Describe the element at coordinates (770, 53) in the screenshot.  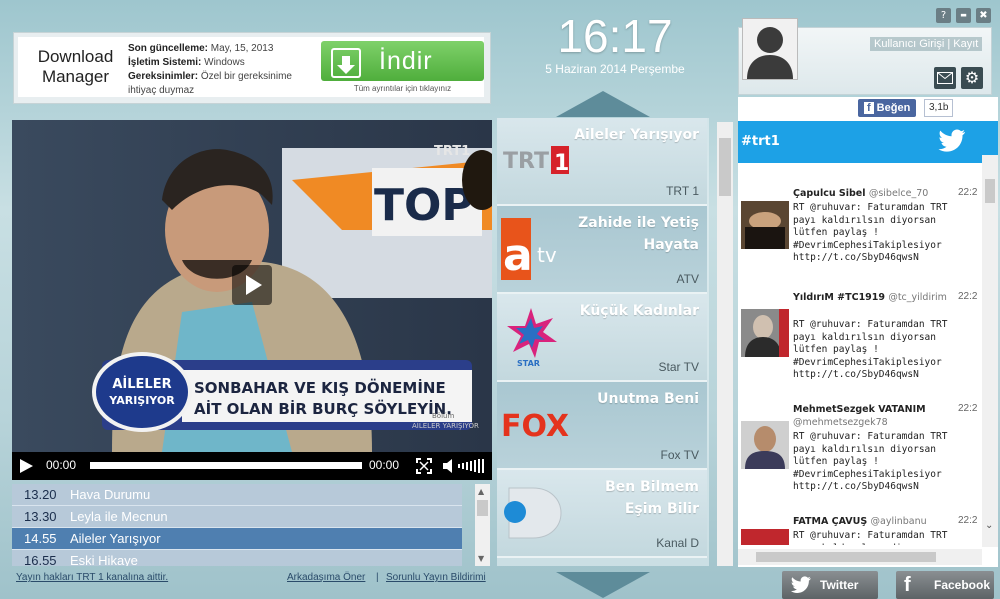
I see `user-silhouette-icon` at that location.